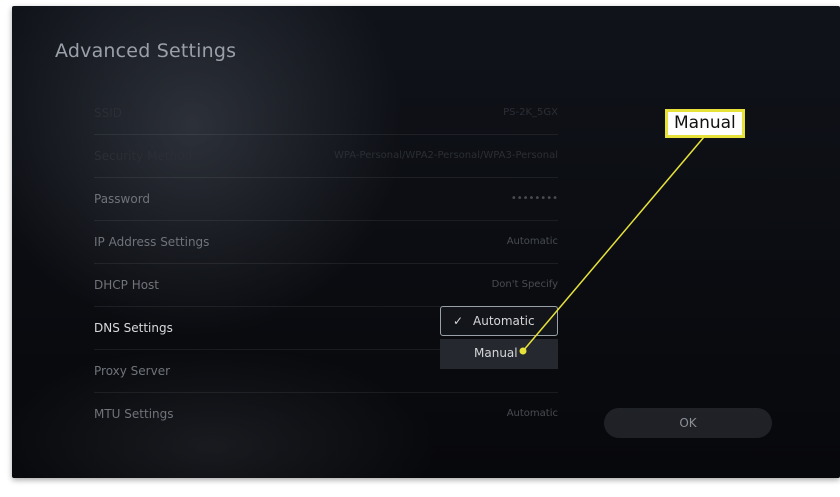 The height and width of the screenshot is (497, 840). I want to click on setting-label: Password, so click(122, 199).